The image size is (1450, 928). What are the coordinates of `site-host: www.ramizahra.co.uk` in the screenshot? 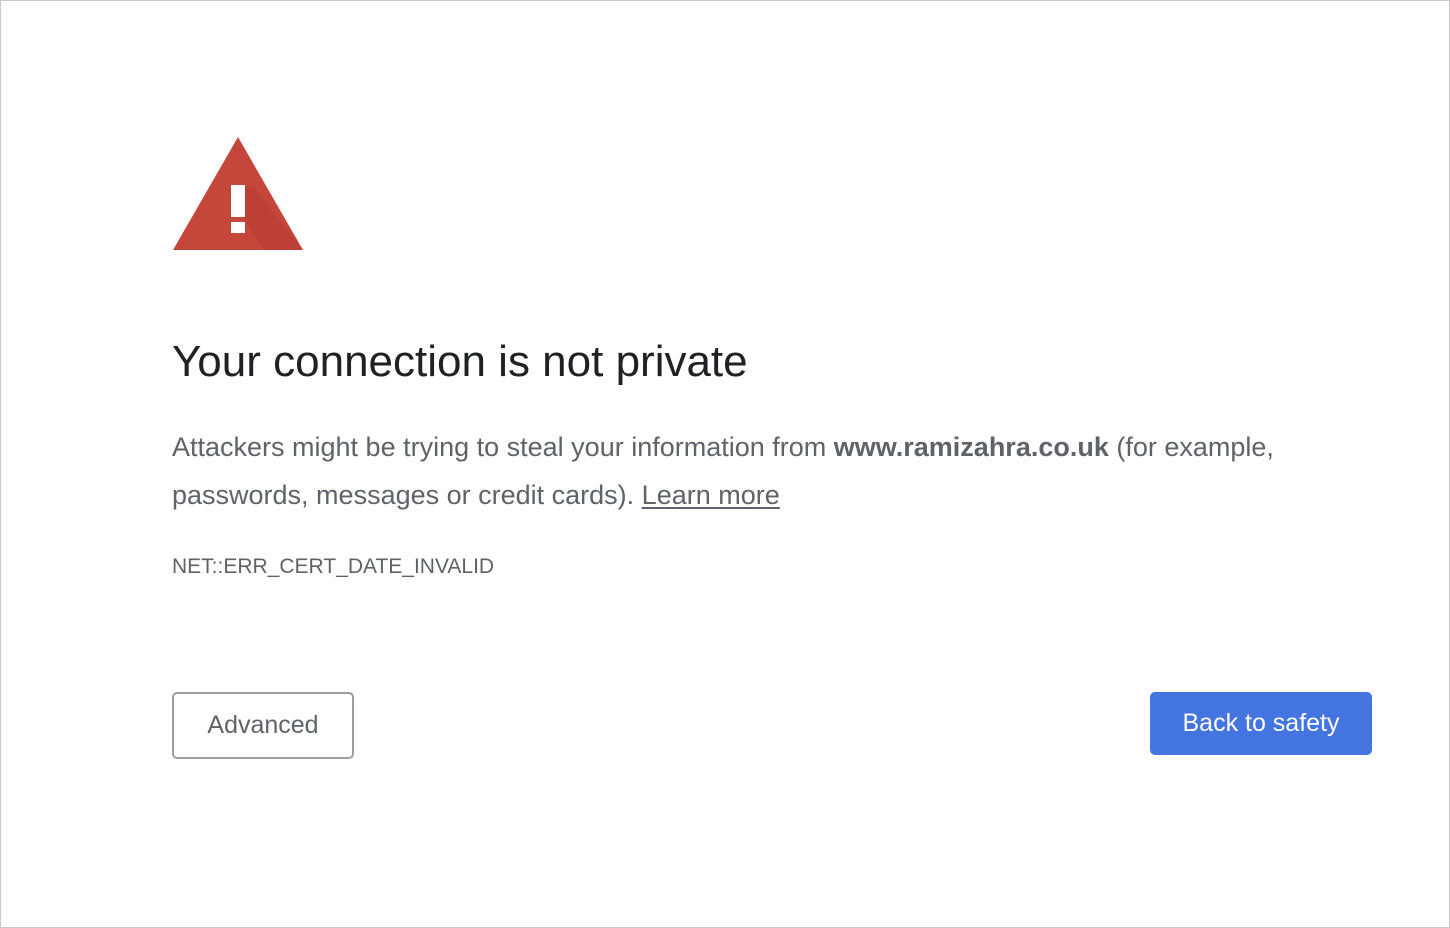 It's located at (971, 447).